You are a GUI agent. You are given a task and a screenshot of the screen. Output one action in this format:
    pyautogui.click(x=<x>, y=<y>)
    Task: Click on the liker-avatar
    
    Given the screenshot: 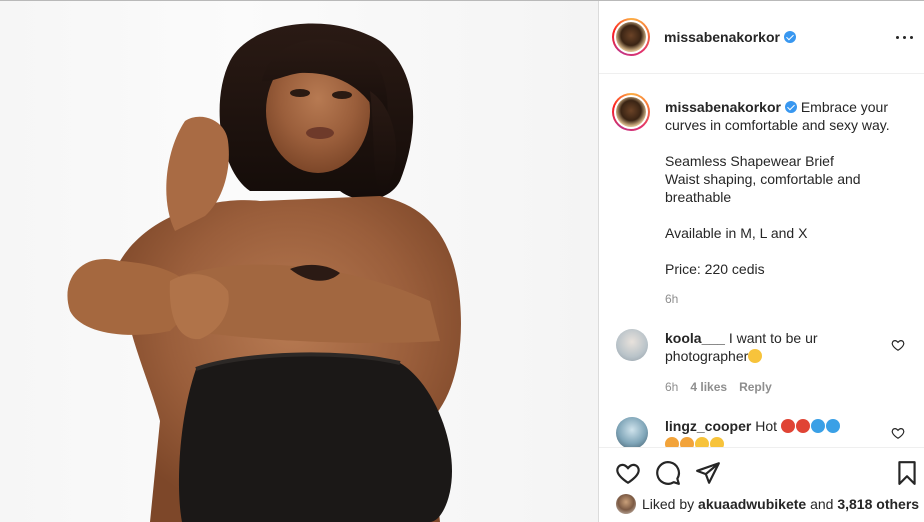 What is the action you would take?
    pyautogui.click(x=626, y=504)
    